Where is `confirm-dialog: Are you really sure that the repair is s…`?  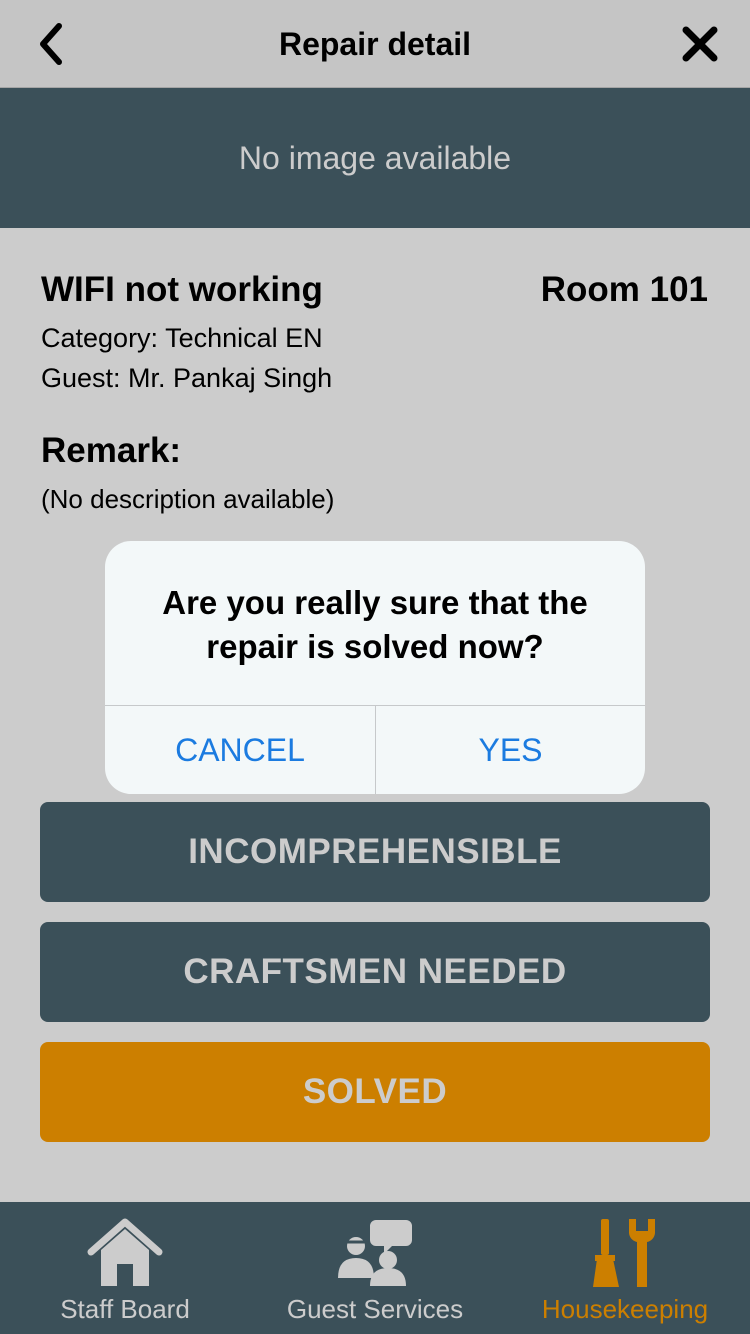 confirm-dialog: Are you really sure that the repair is s… is located at coordinates (375, 667).